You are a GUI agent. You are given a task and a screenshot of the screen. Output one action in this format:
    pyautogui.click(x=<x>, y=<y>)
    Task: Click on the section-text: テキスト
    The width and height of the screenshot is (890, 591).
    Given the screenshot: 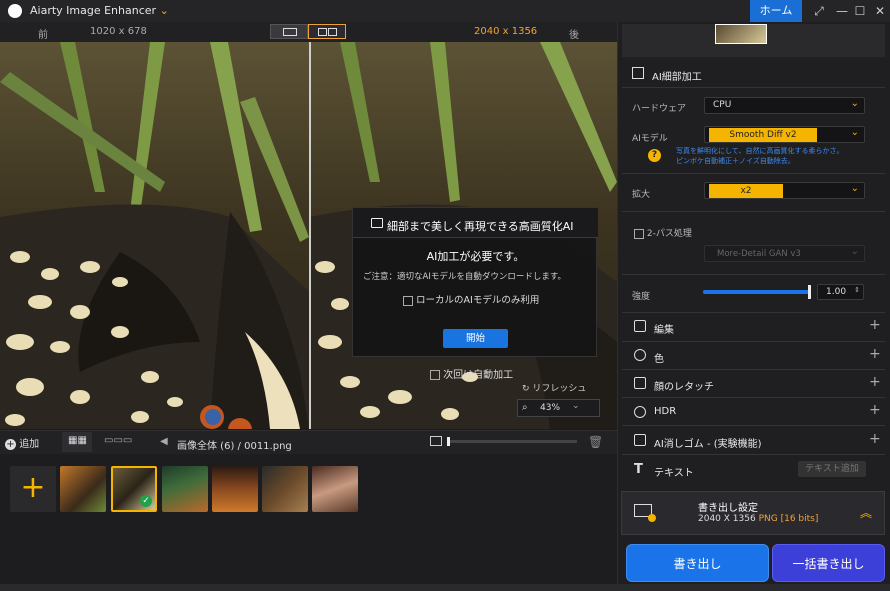 What is the action you would take?
    pyautogui.click(x=674, y=471)
    